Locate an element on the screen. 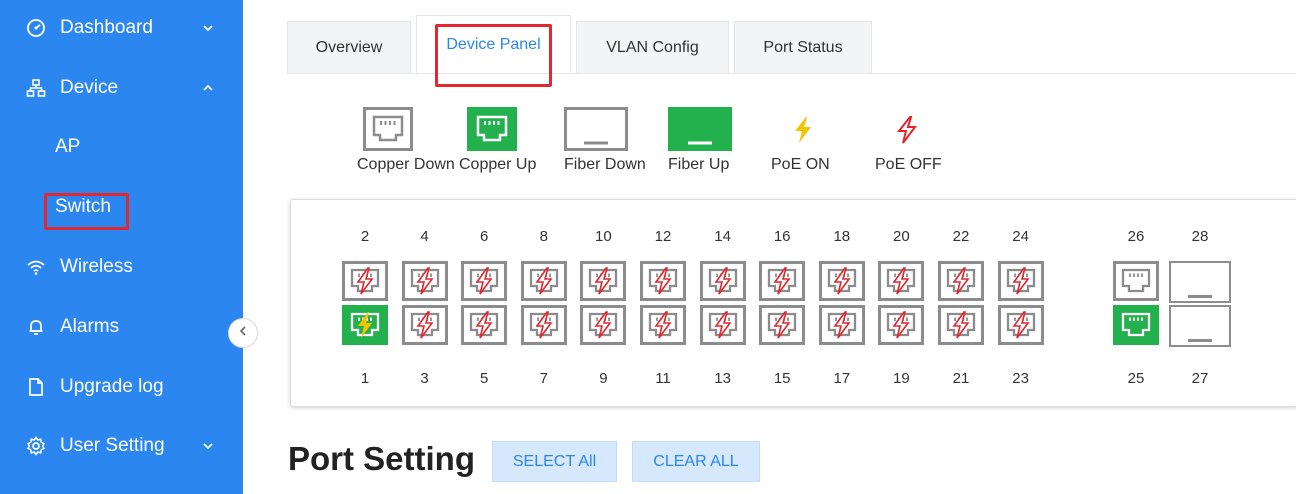 The height and width of the screenshot is (494, 1296). sidebar-item-upgrade-log: Upgrade log is located at coordinates (121, 387).